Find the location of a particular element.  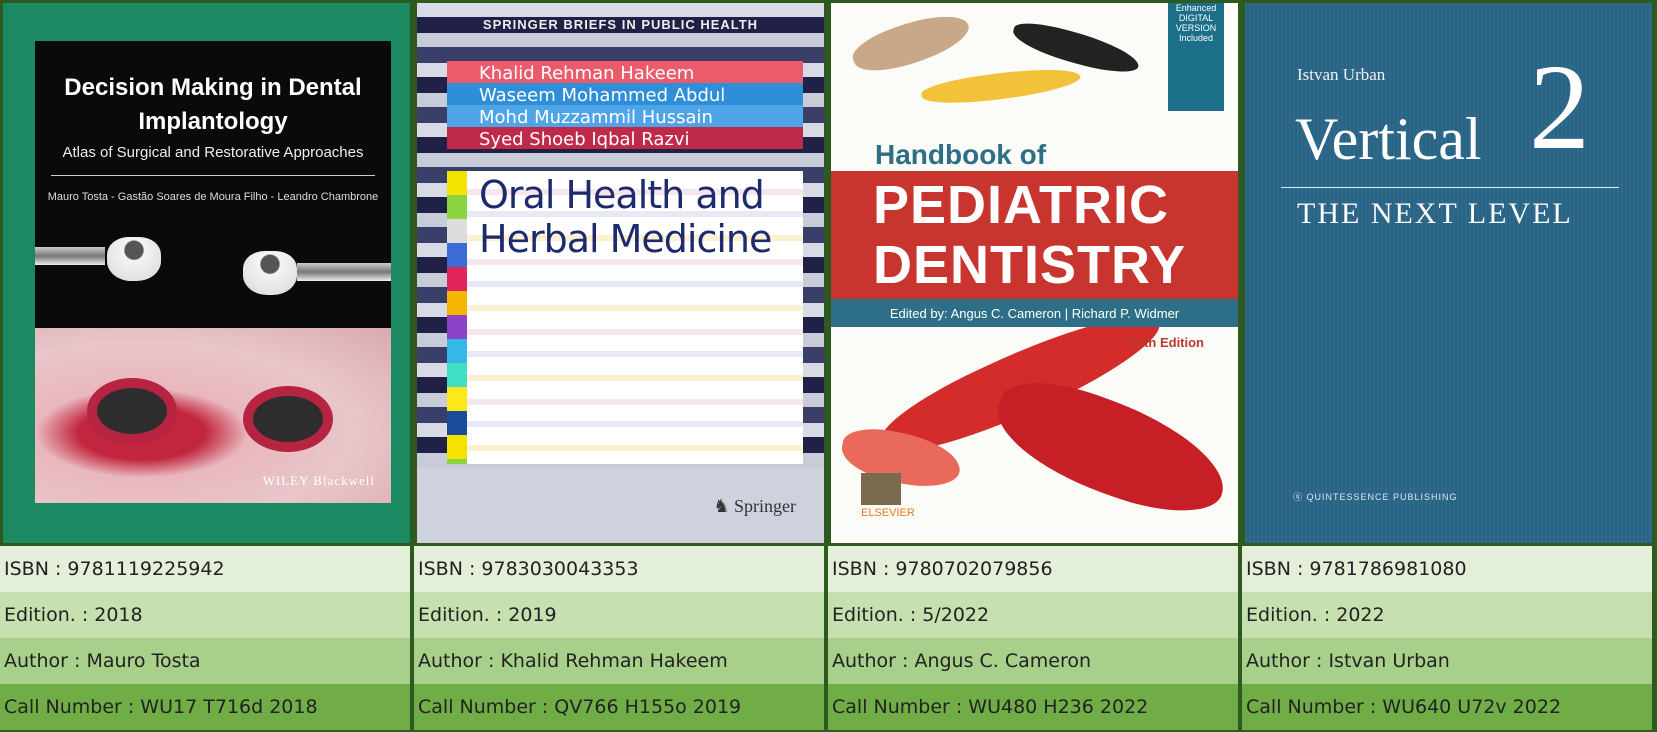

cover-author: Istvan Urban is located at coordinates (1341, 74).